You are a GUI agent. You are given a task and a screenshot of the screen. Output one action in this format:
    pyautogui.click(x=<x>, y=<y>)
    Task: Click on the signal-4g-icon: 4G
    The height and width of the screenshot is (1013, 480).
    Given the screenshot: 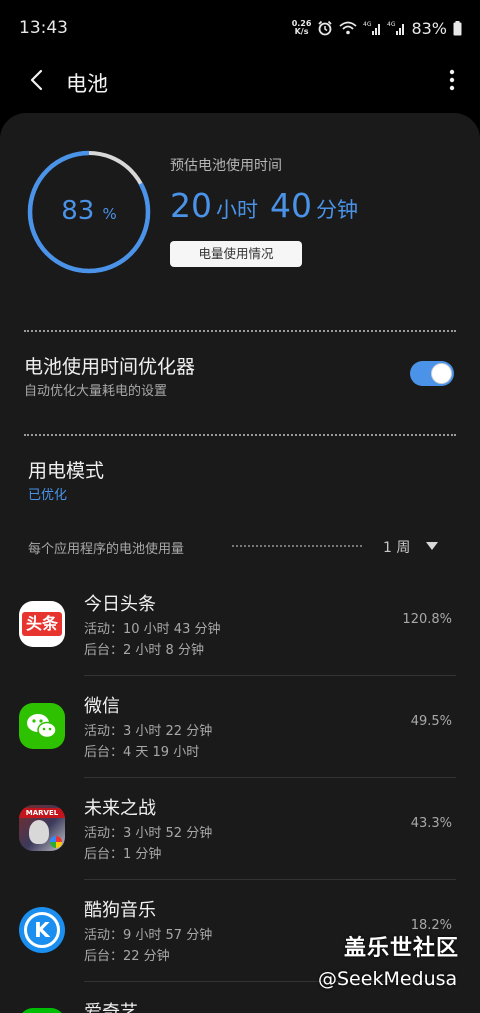 What is the action you would take?
    pyautogui.click(x=372, y=28)
    